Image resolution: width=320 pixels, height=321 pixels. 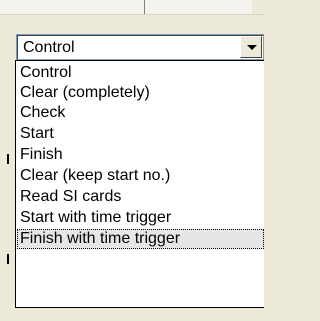 What do you see at coordinates (140, 239) in the screenshot?
I see `dropdown-item-finish-with-time-trigger: Finish with time trigger` at bounding box center [140, 239].